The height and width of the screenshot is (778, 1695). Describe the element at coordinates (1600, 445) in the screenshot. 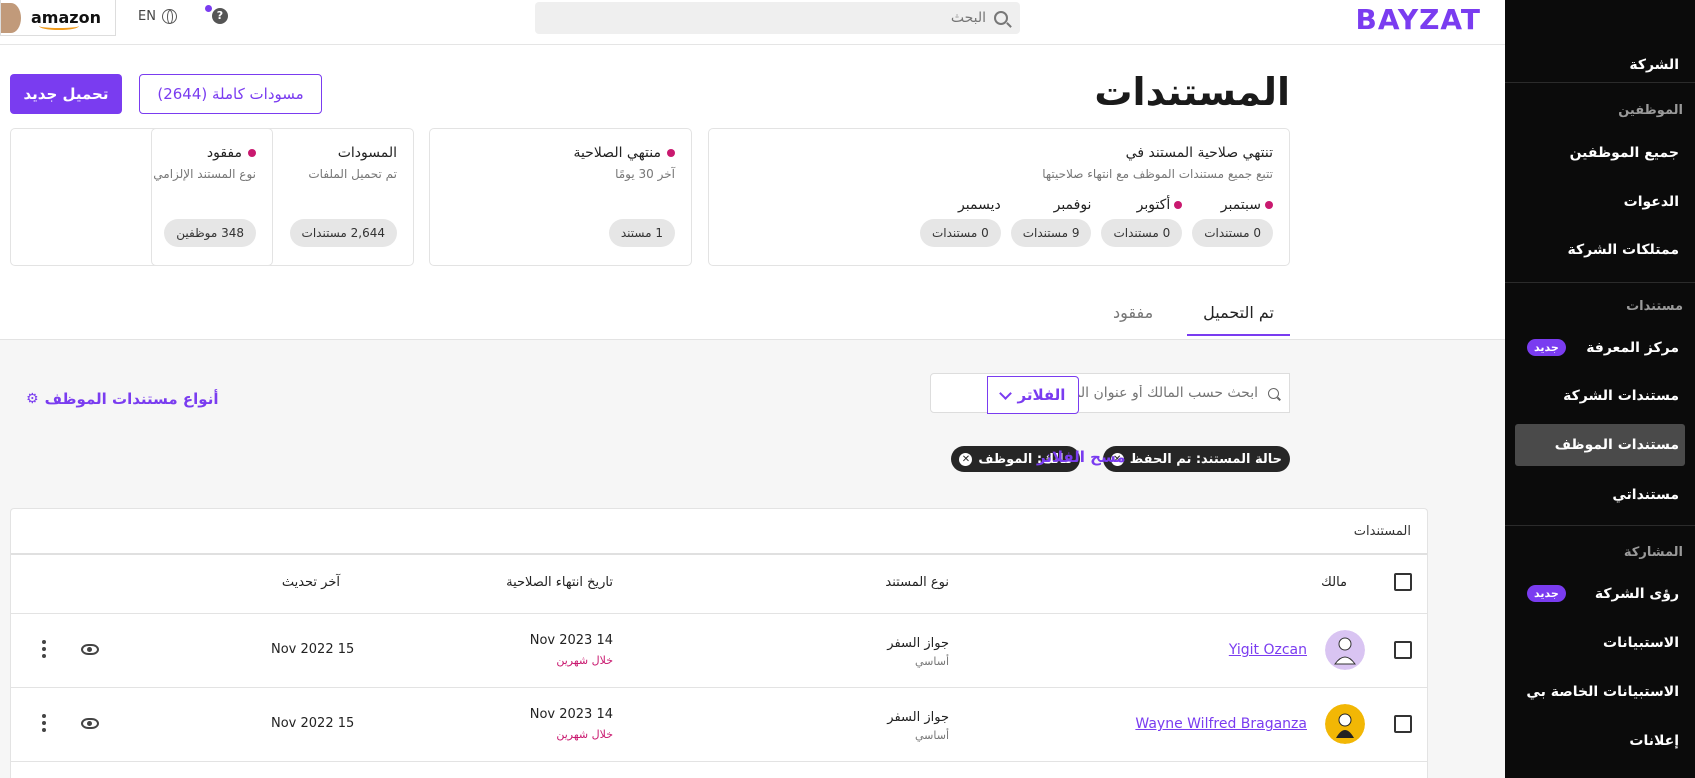

I see `sidebar-item-employee-documents: مستندات الموظف` at that location.